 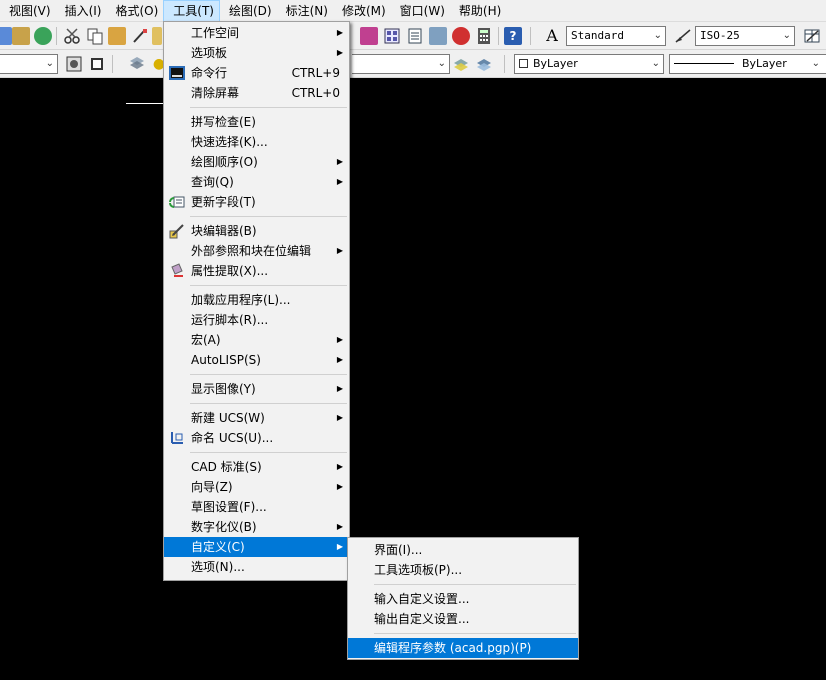 I want to click on workspace-settings-icon, so click(x=74, y=64).